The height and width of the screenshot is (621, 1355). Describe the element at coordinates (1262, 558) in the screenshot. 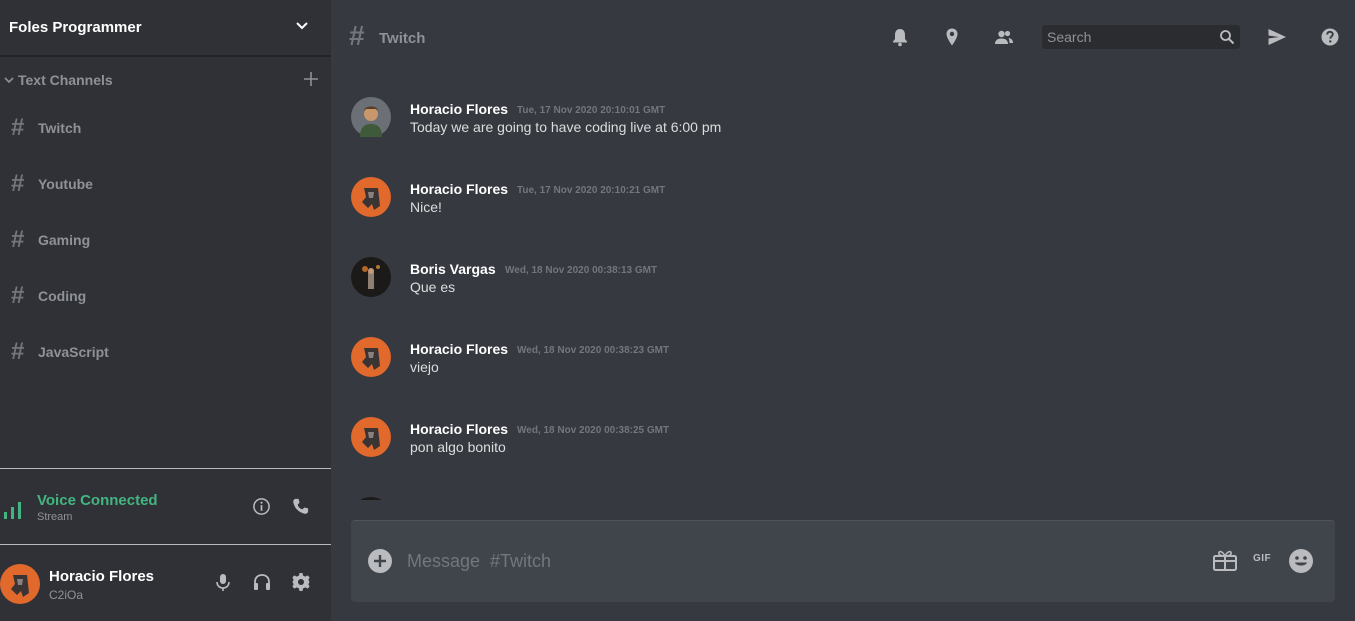

I see `gif-icon: GIF` at that location.